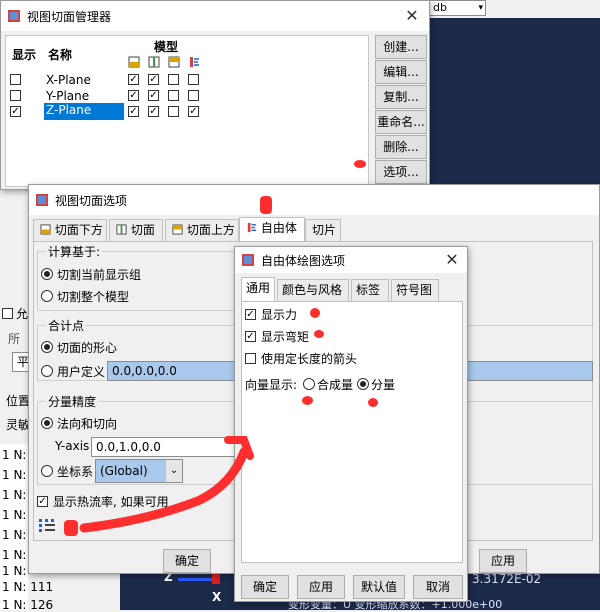 The height and width of the screenshot is (612, 600). What do you see at coordinates (319, 334) in the screenshot?
I see `red-mark-moment` at bounding box center [319, 334].